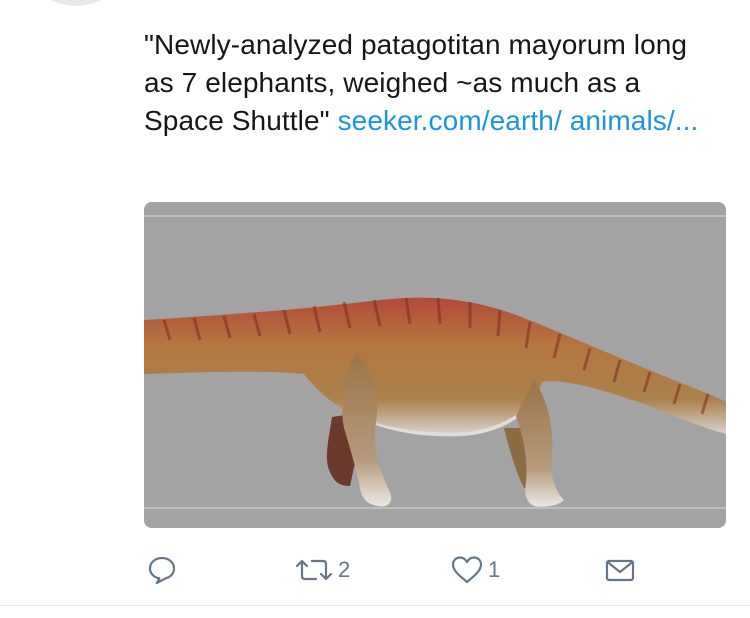 This screenshot has height=618, width=750. I want to click on heart-icon, so click(467, 570).